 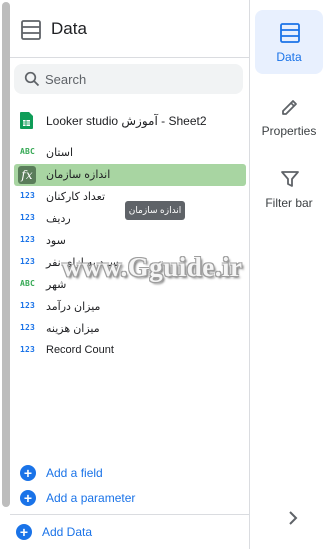 I want to click on search-box, so click(x=128, y=79).